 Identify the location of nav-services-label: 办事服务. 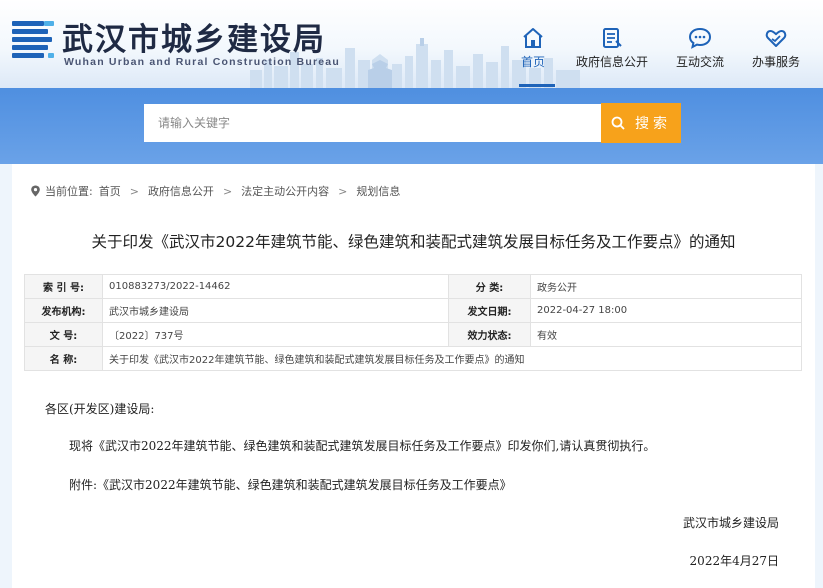
(776, 62).